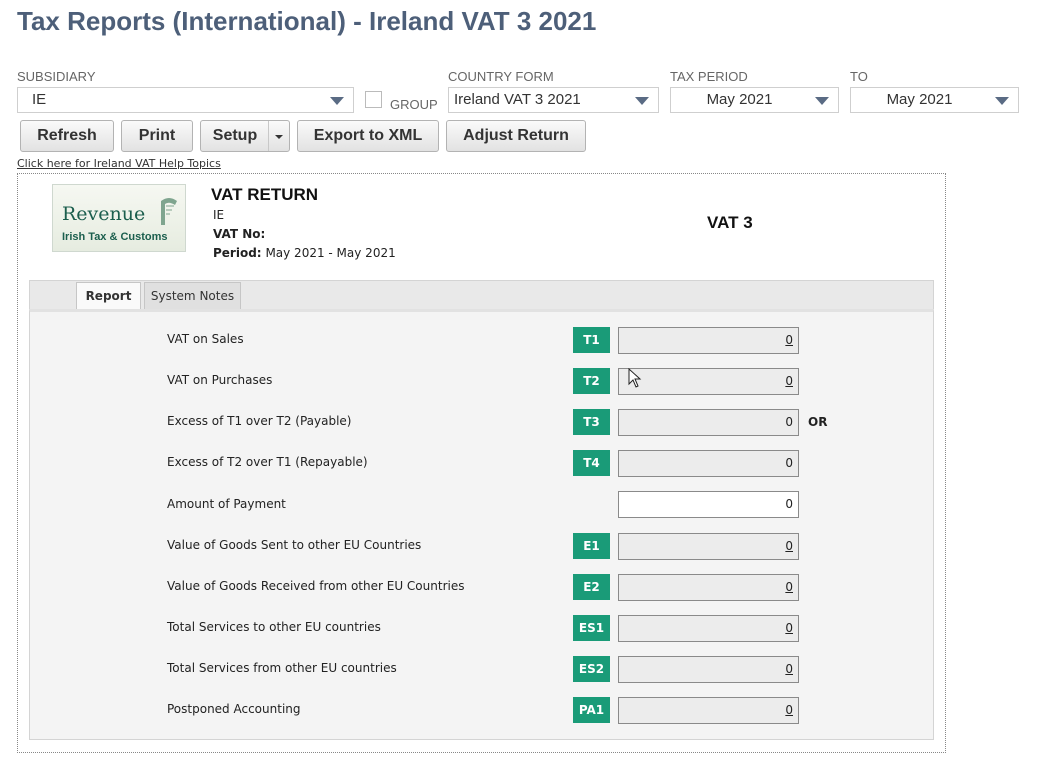 The height and width of the screenshot is (767, 1043). I want to click on row-label-pa1: Postponed Accounting, so click(234, 709).